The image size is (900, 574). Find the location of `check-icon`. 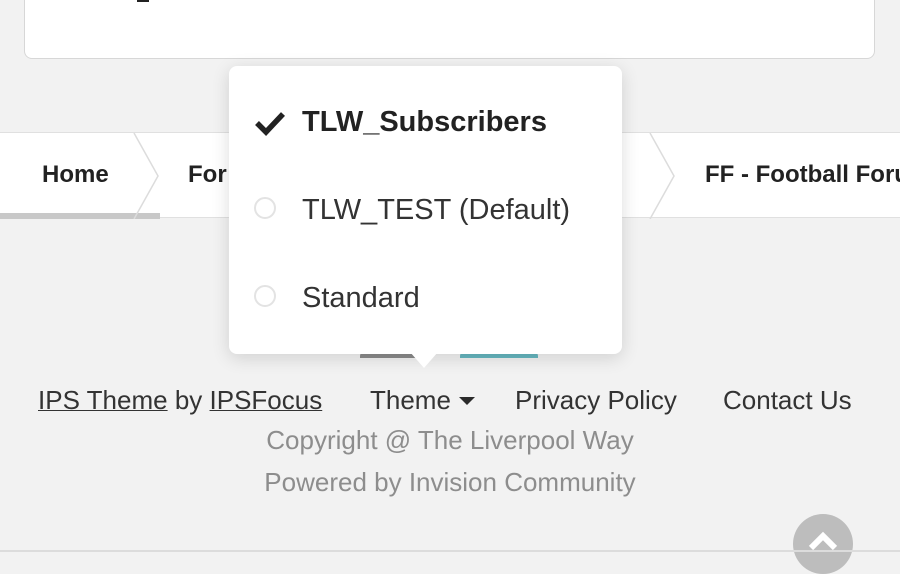

check-icon is located at coordinates (270, 122).